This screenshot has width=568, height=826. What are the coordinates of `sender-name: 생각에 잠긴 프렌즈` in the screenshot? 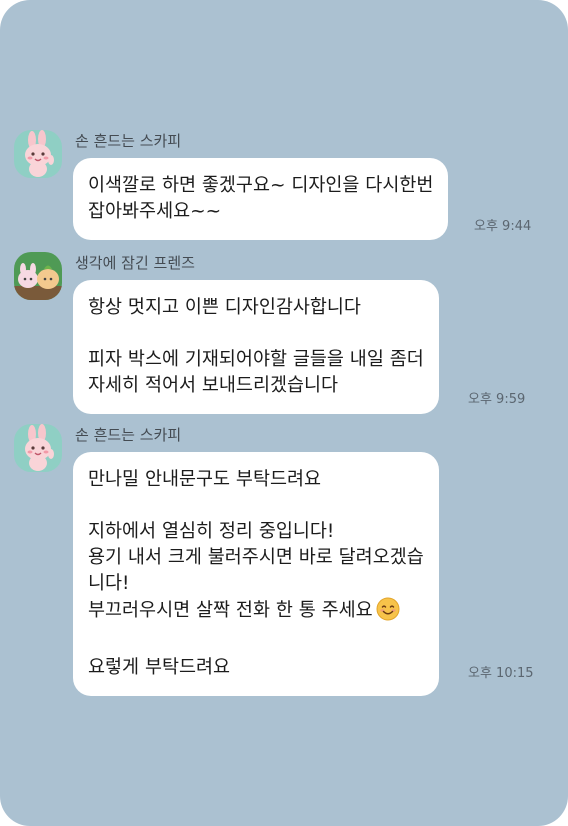 It's located at (135, 263).